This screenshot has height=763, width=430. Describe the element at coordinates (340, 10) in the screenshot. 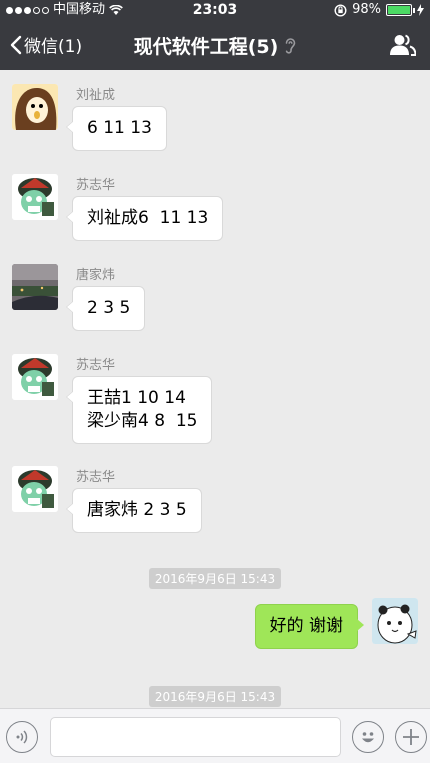

I see `orientation-lock-icon` at that location.